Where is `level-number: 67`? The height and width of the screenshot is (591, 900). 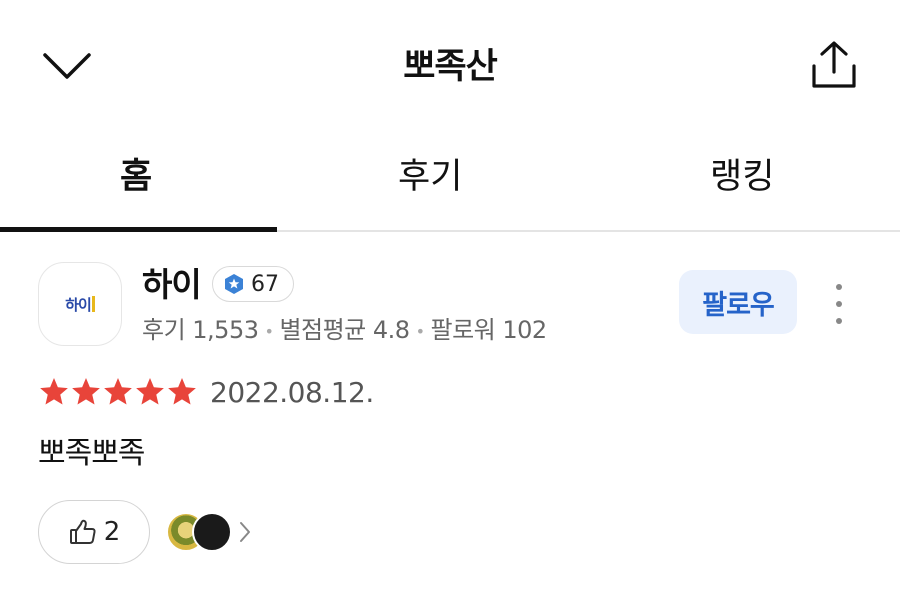 level-number: 67 is located at coordinates (265, 284).